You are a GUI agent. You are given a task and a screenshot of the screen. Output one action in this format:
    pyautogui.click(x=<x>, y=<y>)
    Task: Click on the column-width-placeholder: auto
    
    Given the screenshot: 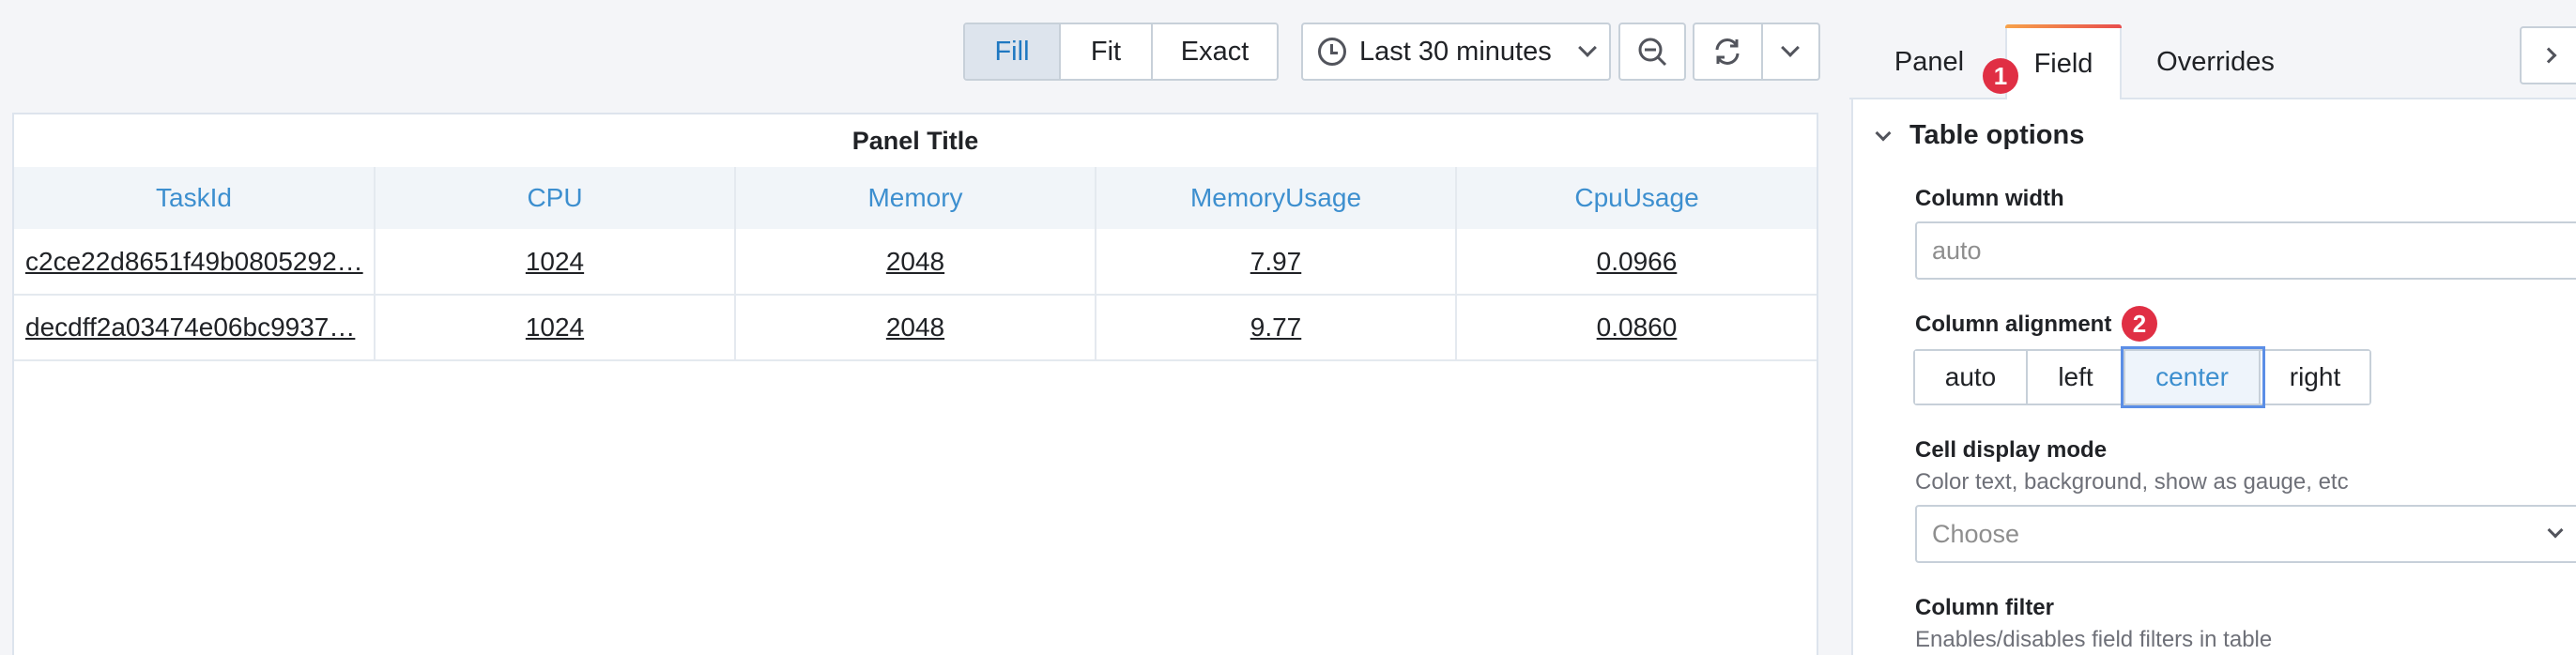 What is the action you would take?
    pyautogui.click(x=1957, y=251)
    